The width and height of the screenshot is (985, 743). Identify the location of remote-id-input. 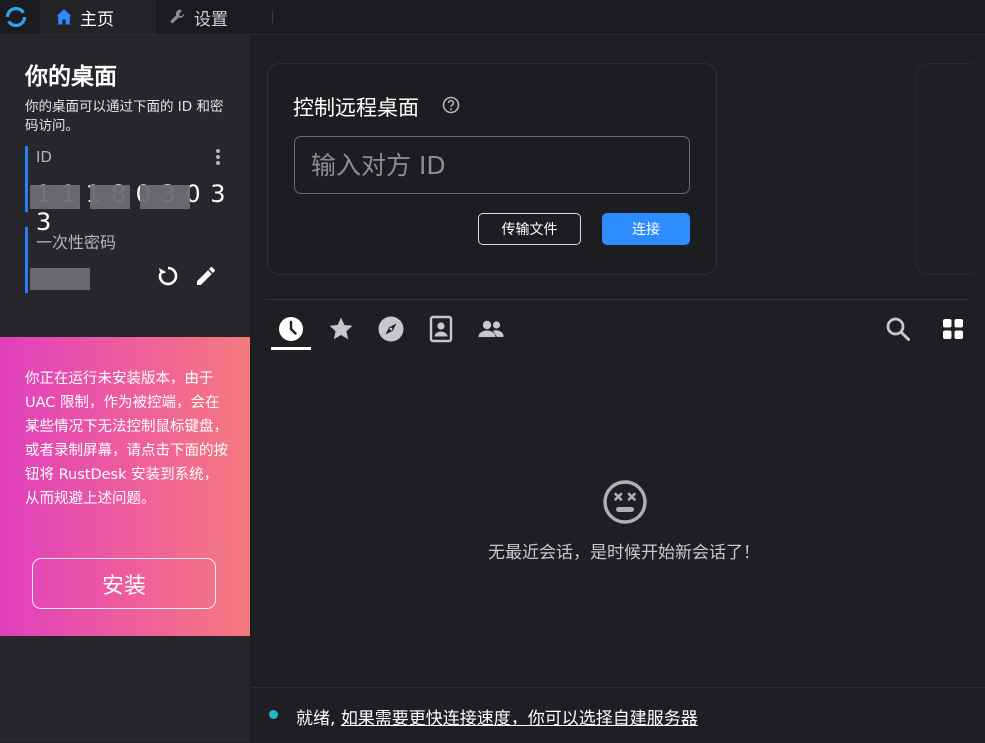
(492, 165).